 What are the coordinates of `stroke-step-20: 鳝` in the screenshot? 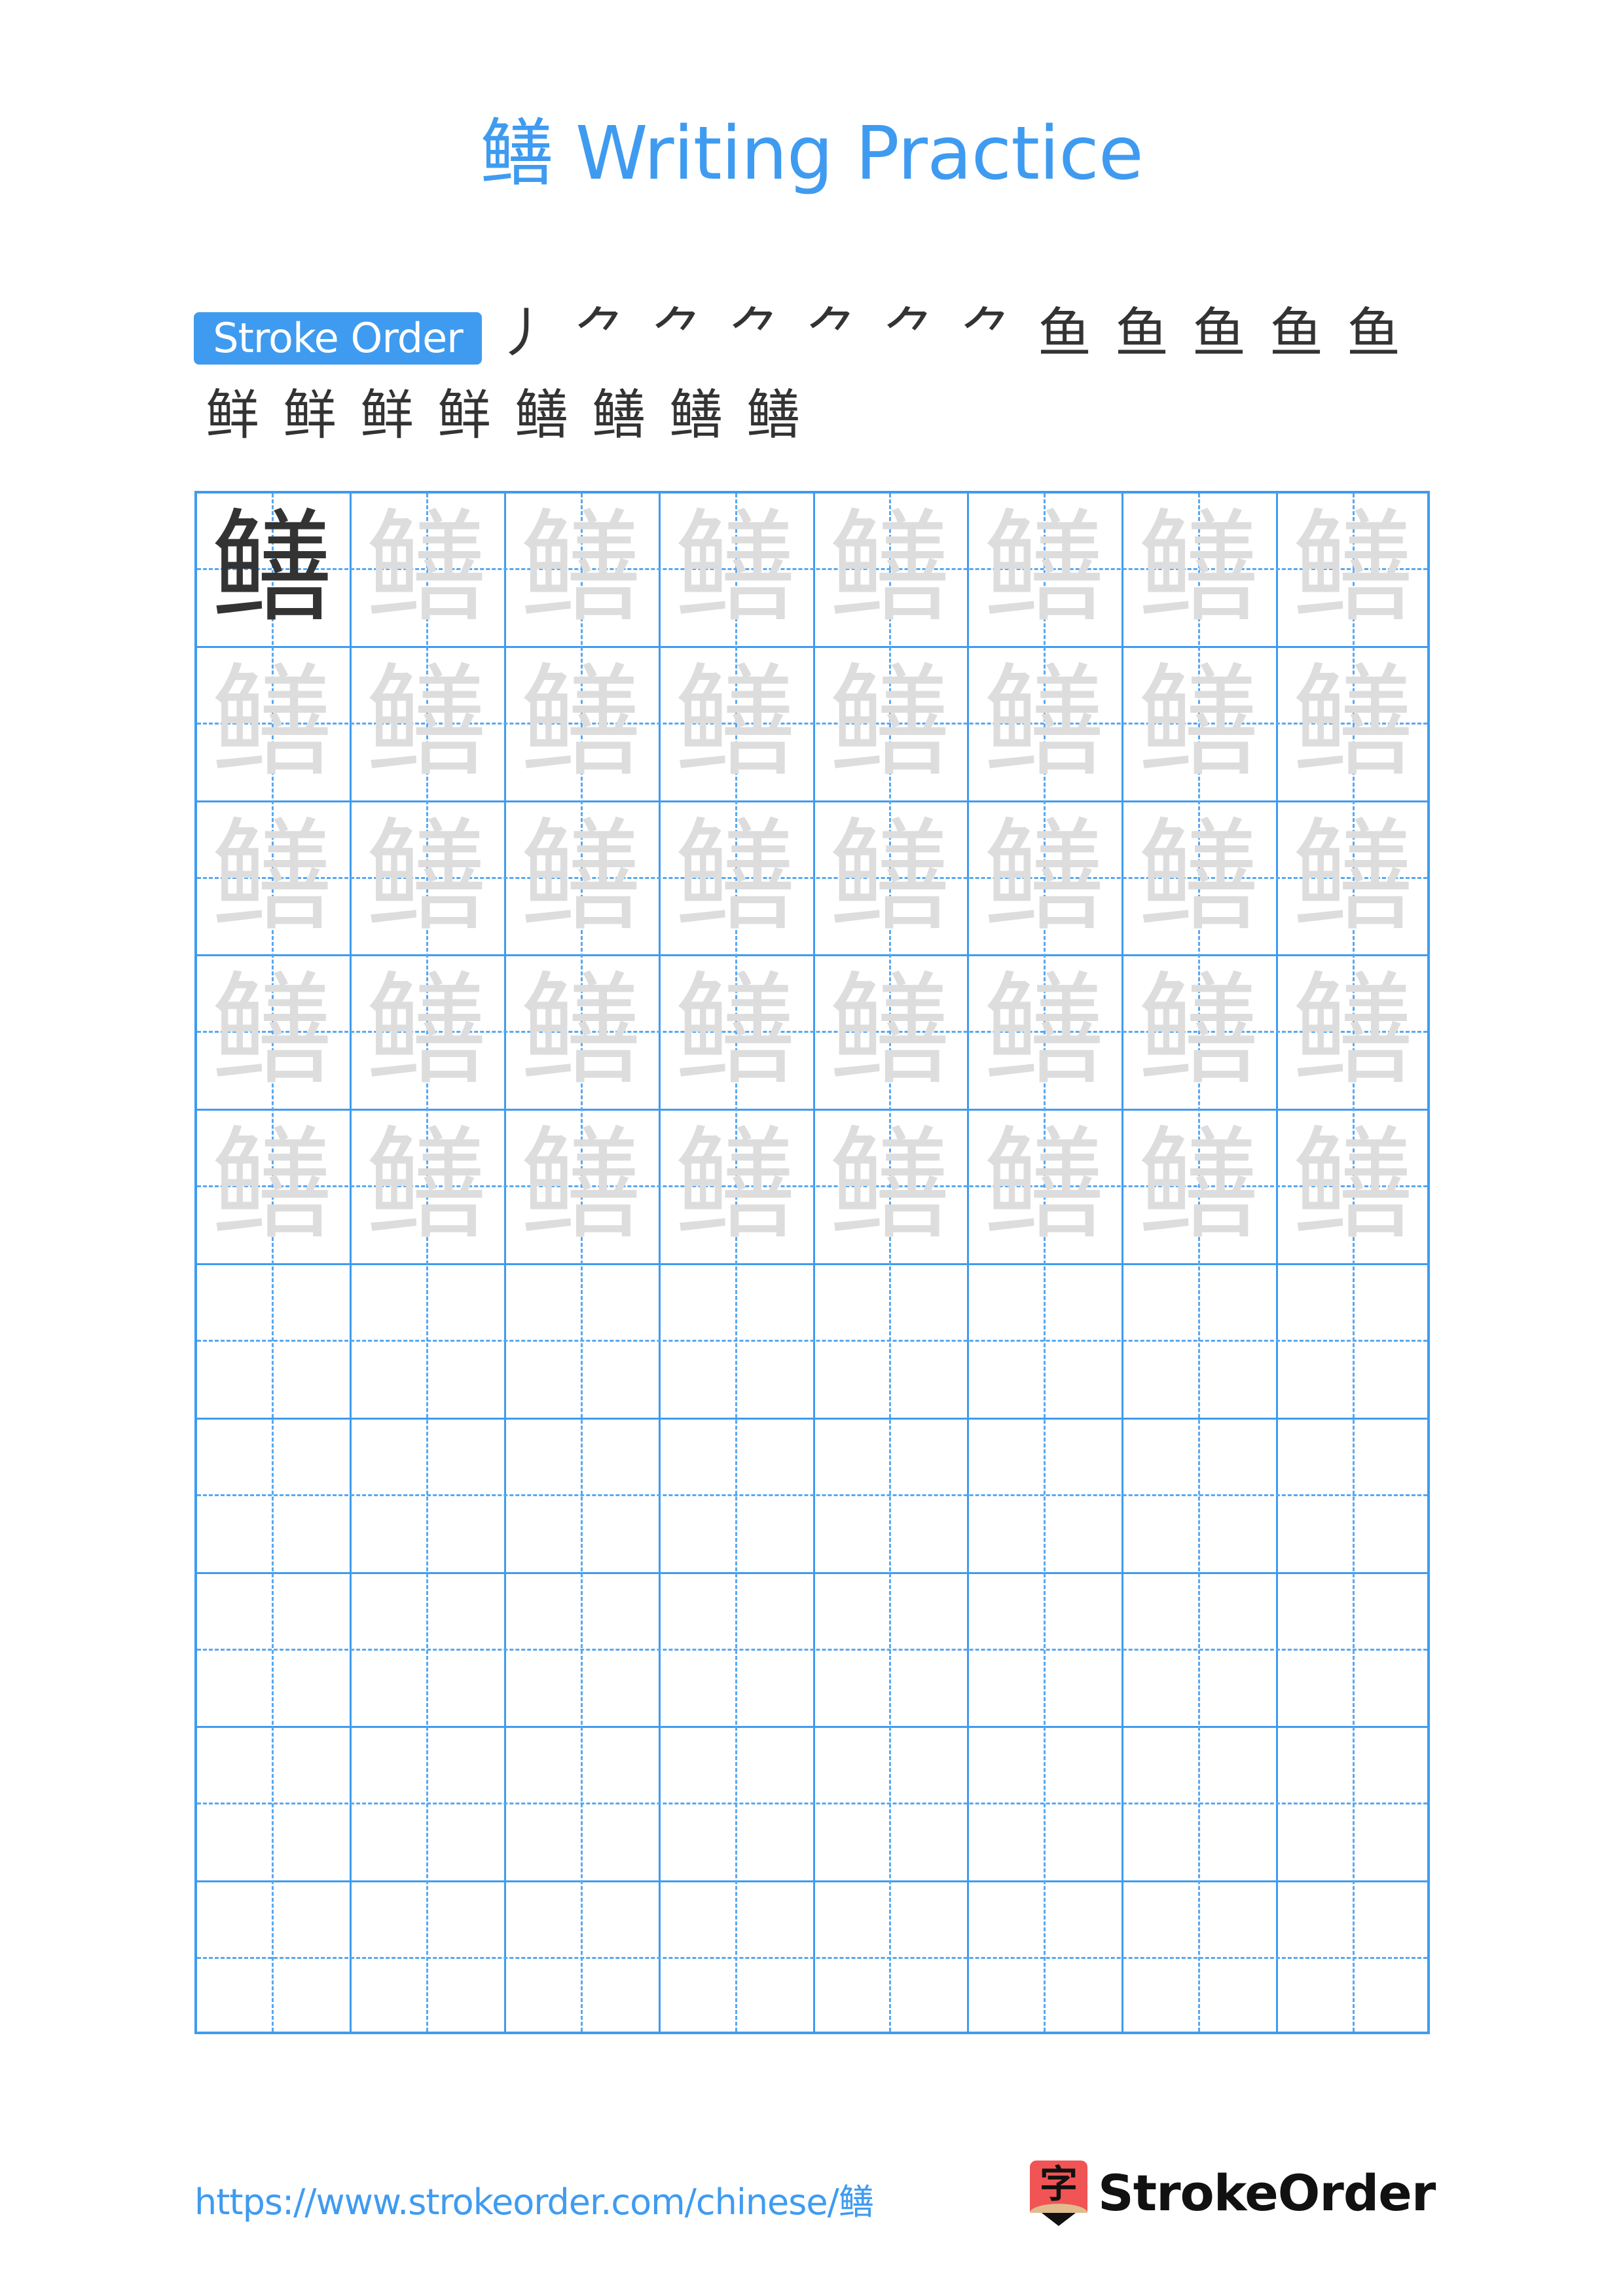 It's located at (773, 415).